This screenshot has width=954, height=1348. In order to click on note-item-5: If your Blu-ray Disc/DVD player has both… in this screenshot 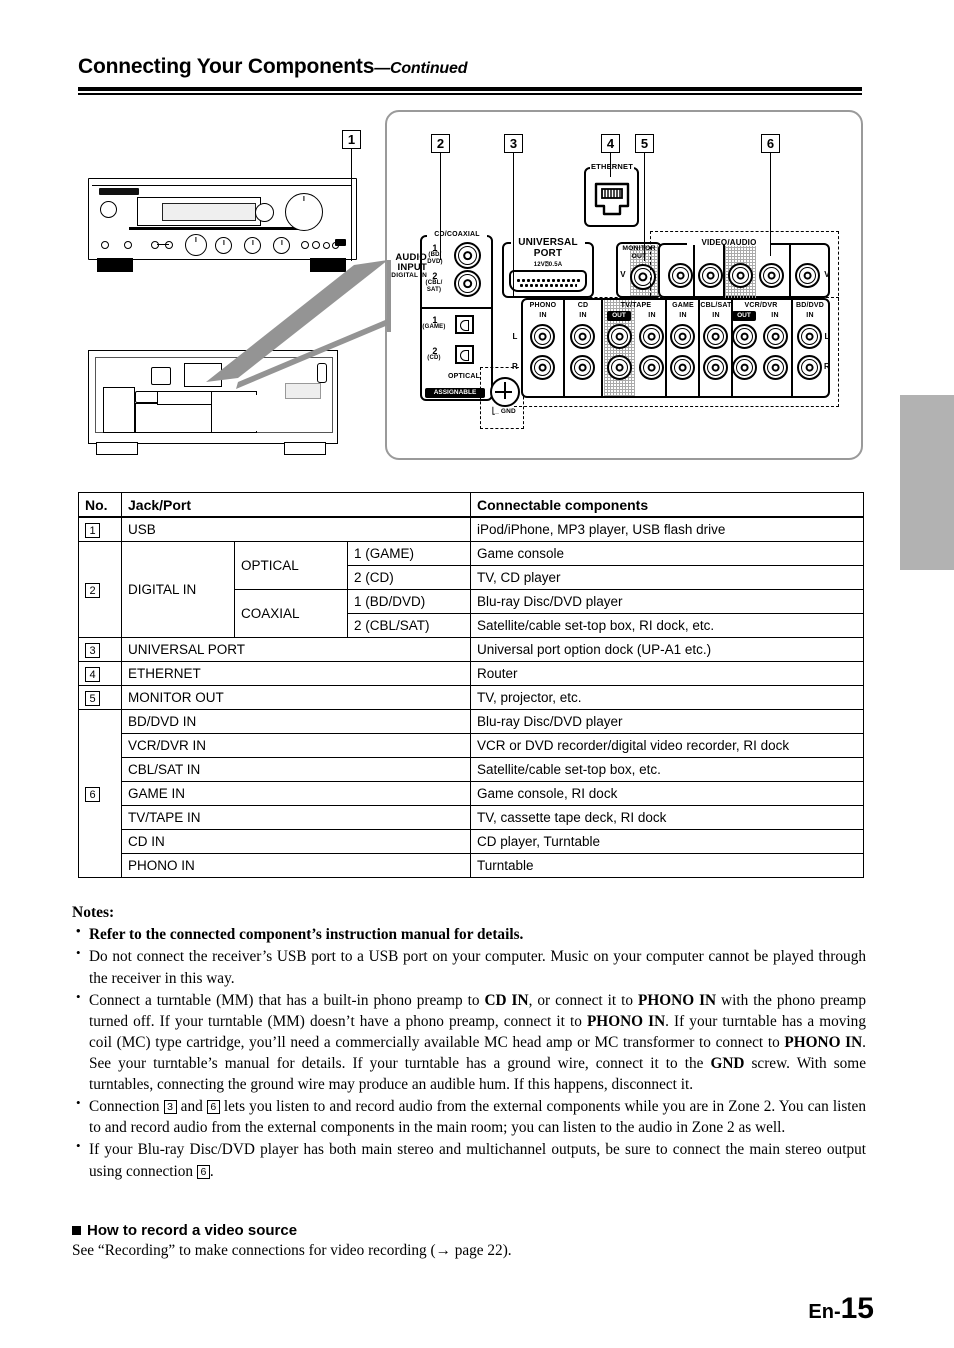, I will do `click(469, 1159)`.